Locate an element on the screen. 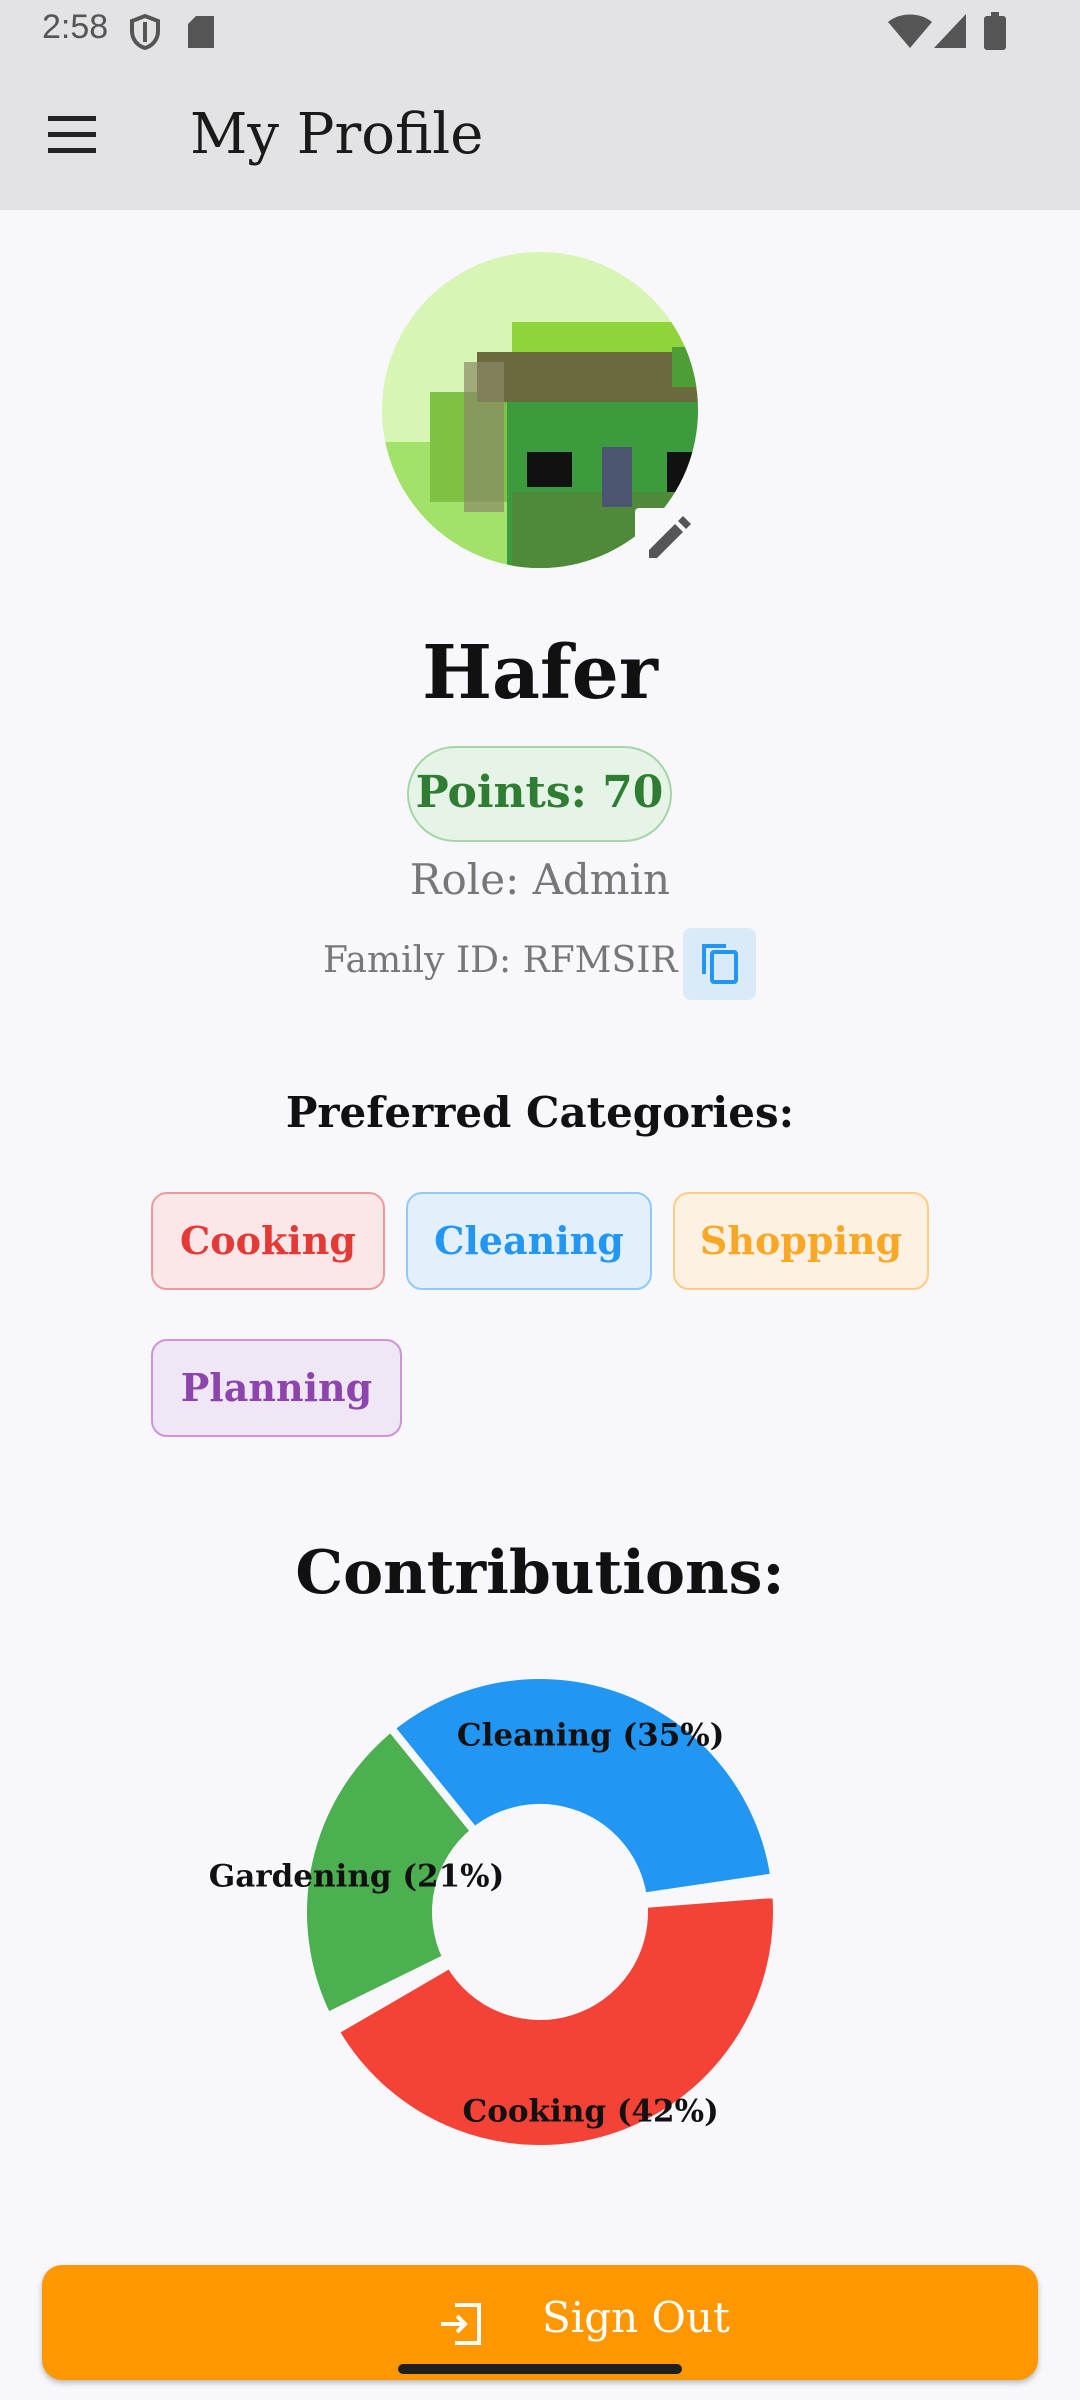 This screenshot has height=2400, width=1080. battery-icon is located at coordinates (995, 31).